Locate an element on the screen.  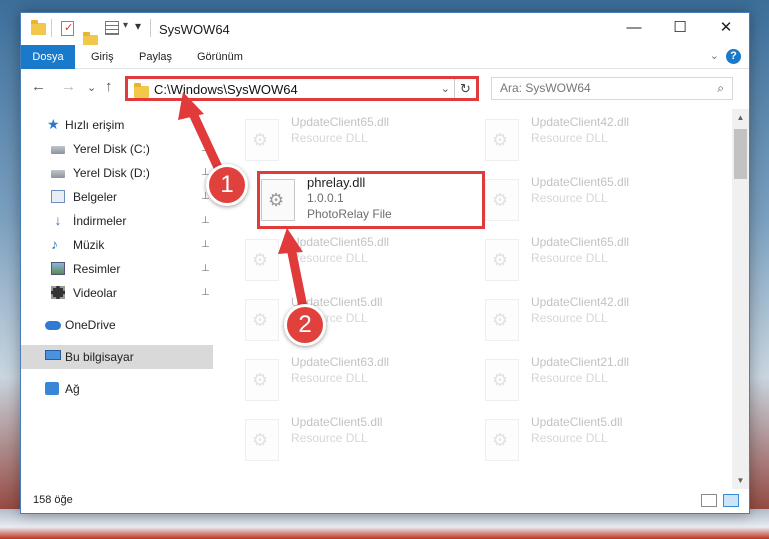
arrow-to-file is located at coordinates (297, 277).